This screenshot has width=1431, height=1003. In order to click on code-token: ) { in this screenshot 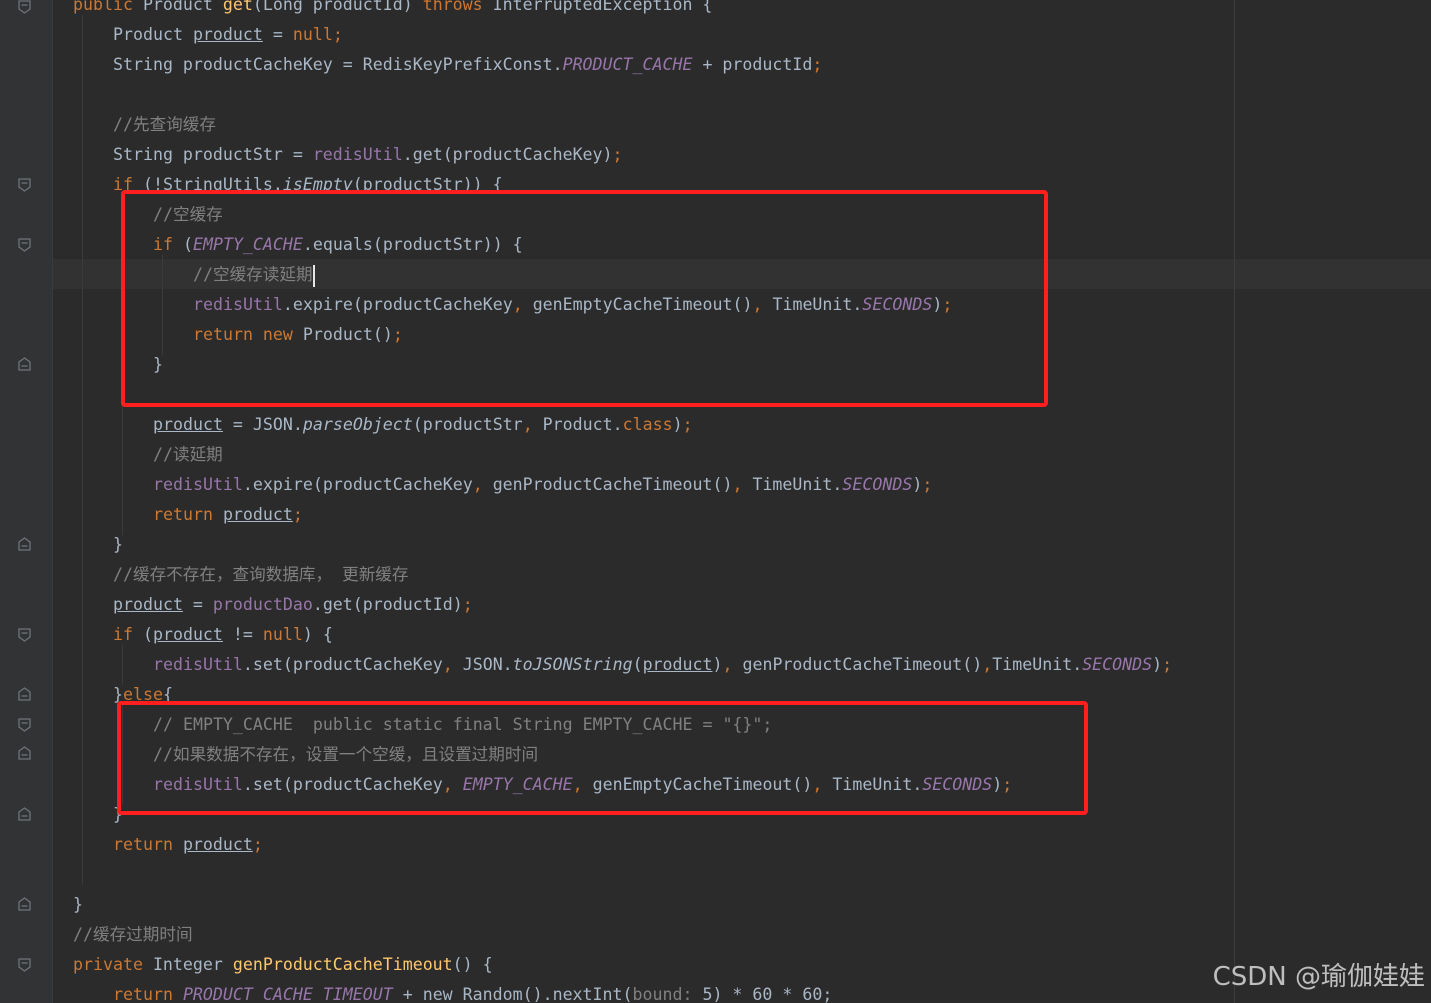, I will do `click(317, 634)`.